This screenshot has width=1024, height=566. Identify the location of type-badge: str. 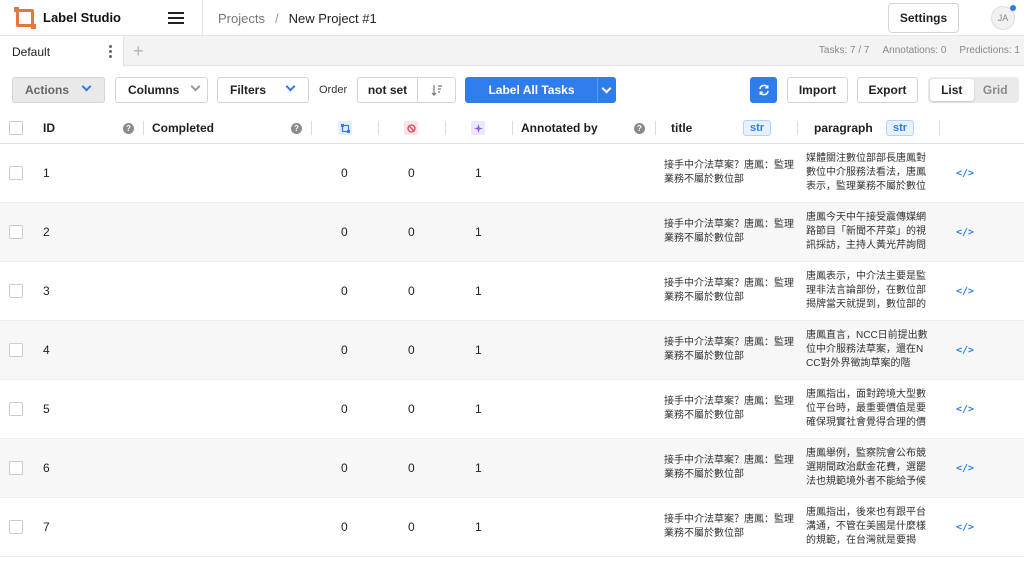
(900, 128).